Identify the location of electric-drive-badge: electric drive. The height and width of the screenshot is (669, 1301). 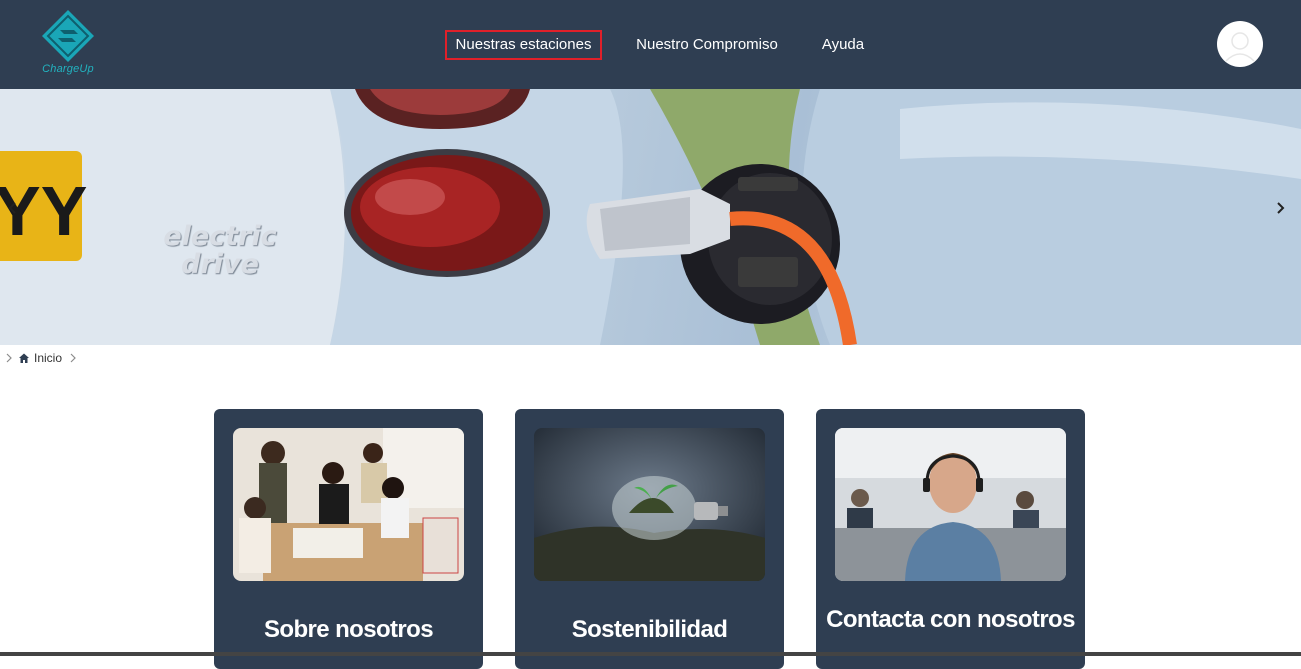
(220, 251).